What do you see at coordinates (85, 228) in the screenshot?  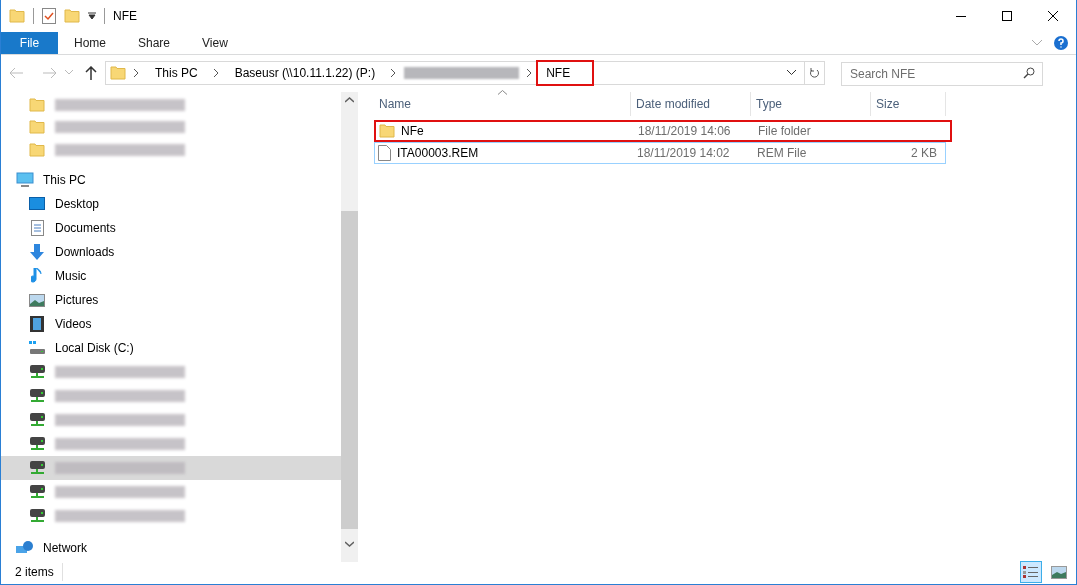 I see `nav-item-label: Documents` at bounding box center [85, 228].